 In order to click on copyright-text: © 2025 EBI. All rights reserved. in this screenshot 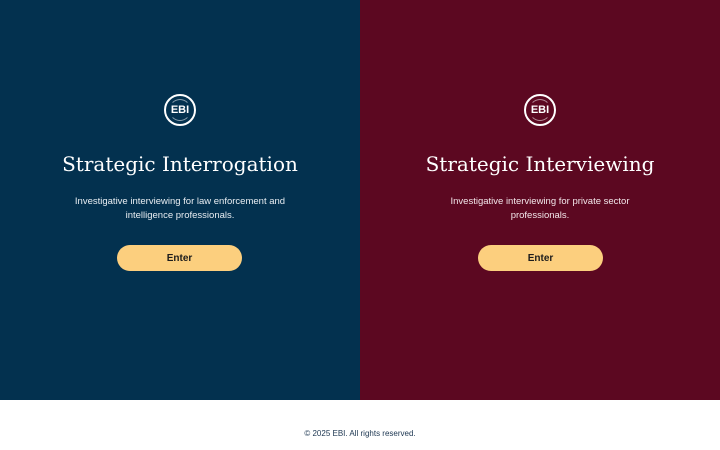, I will do `click(360, 433)`.